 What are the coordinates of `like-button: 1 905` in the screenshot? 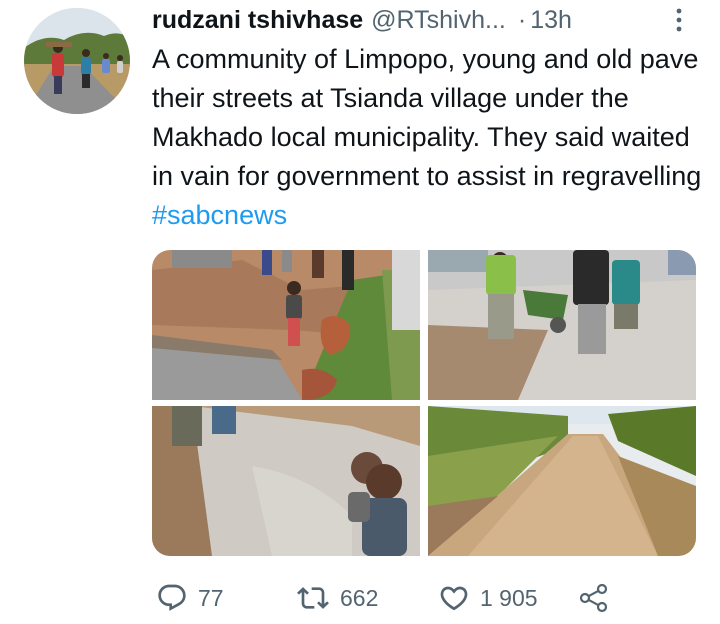 It's located at (488, 598).